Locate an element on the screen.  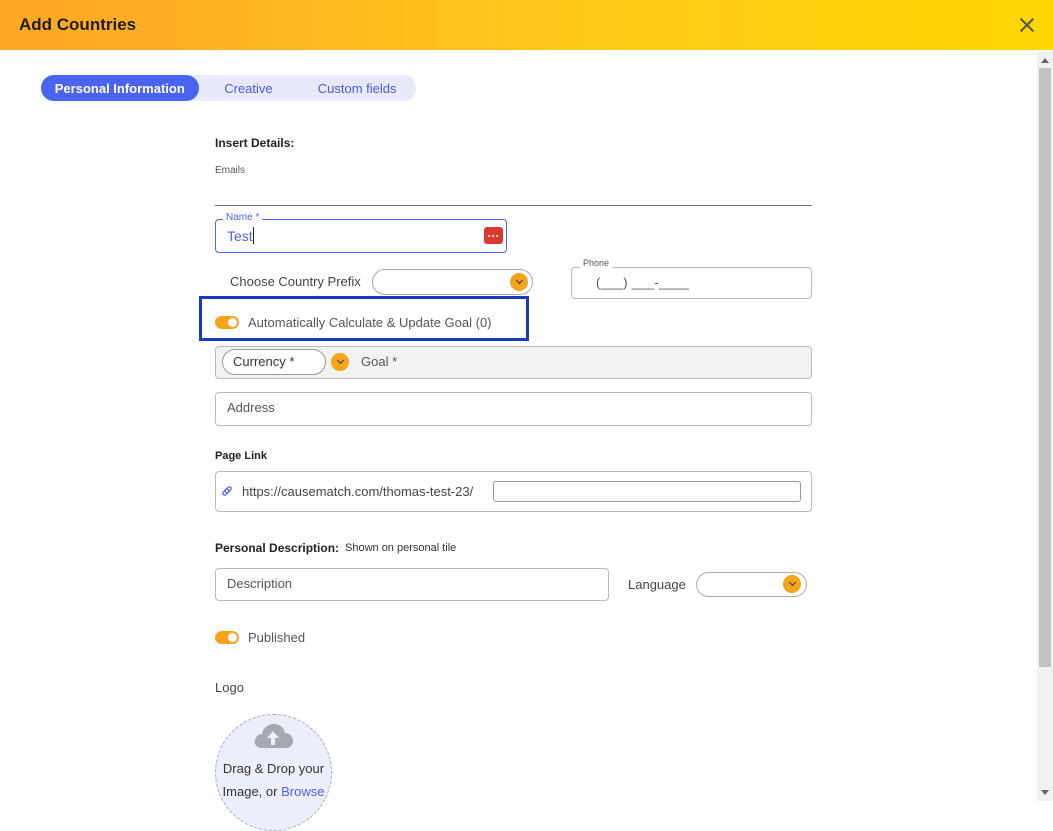
modal-header: Add Countries is located at coordinates (526, 25).